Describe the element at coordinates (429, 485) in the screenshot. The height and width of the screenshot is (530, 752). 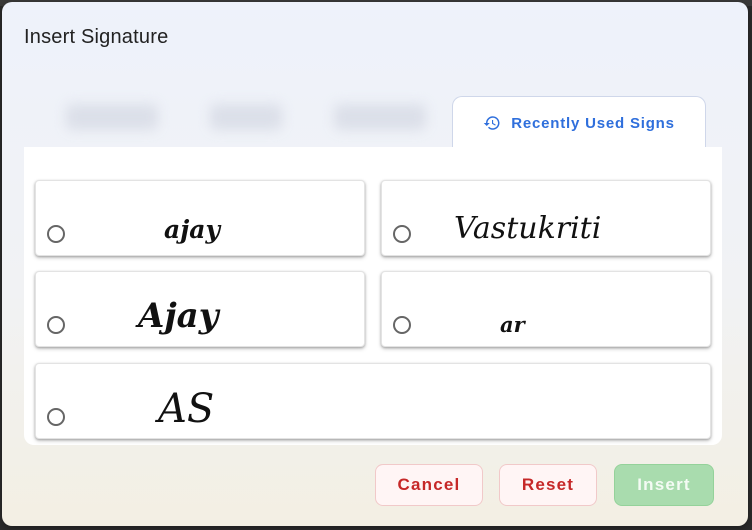
I see `cancel-button: Cancel` at that location.